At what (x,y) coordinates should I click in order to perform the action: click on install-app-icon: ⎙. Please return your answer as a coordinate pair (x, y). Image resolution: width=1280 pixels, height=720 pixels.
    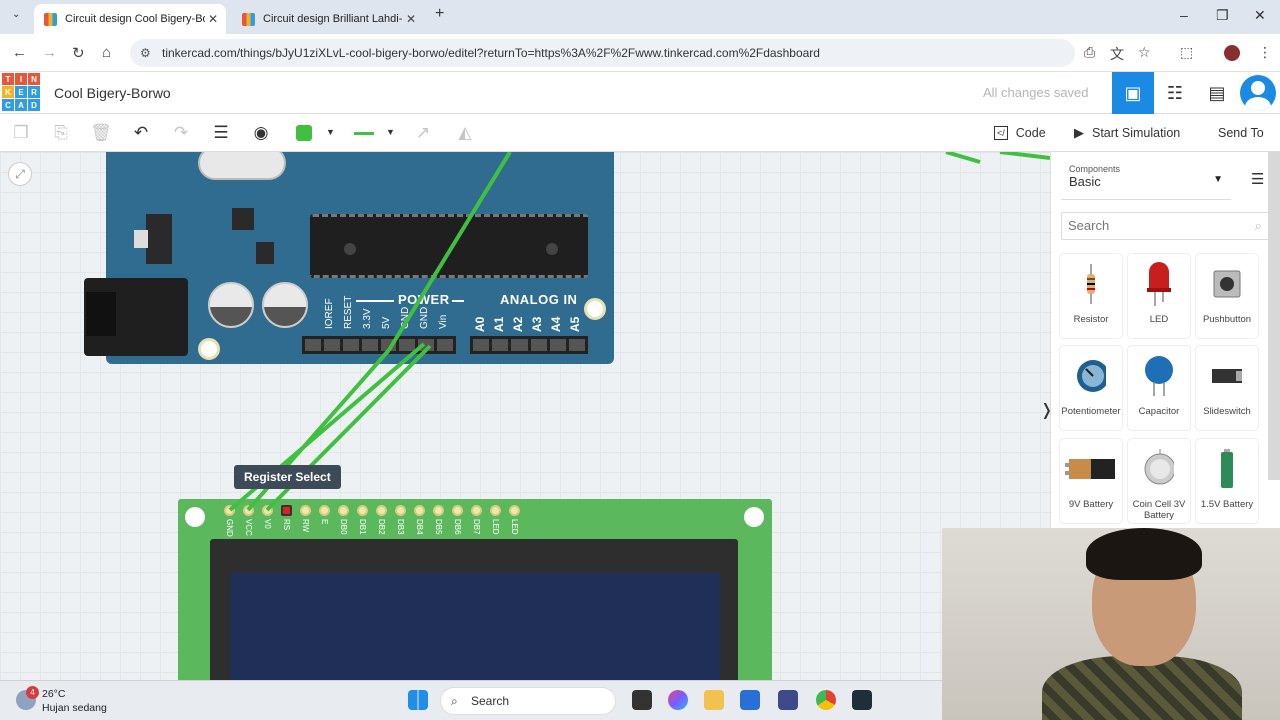
    Looking at the image, I should click on (1089, 52).